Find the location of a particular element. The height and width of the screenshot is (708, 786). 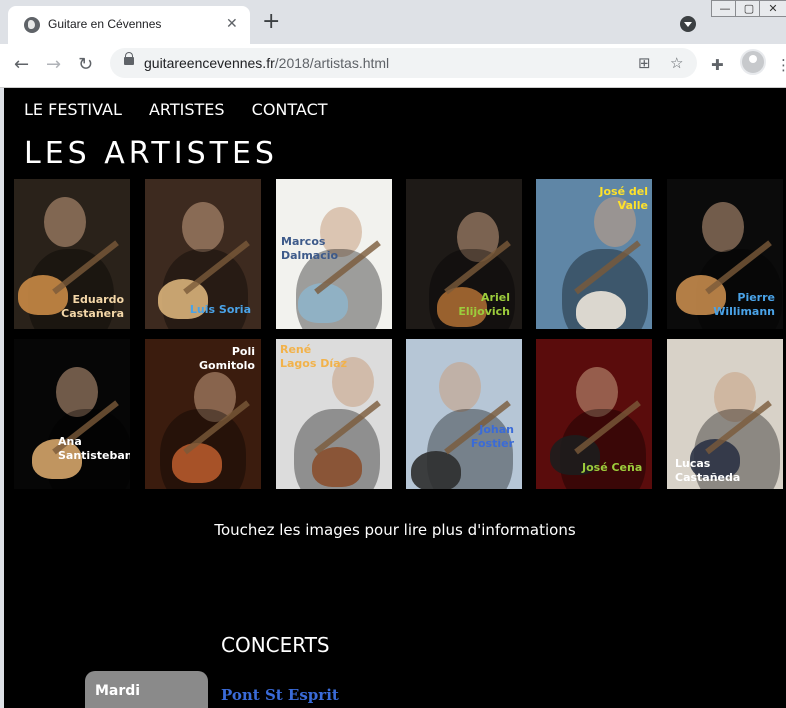

artist-name-line: Fostier is located at coordinates (492, 443).